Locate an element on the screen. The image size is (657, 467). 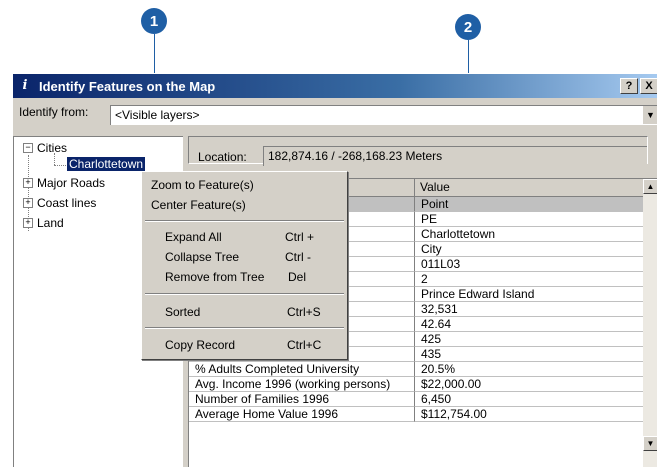
table-row: Number of Families 1996 6,450 is located at coordinates (416, 399).